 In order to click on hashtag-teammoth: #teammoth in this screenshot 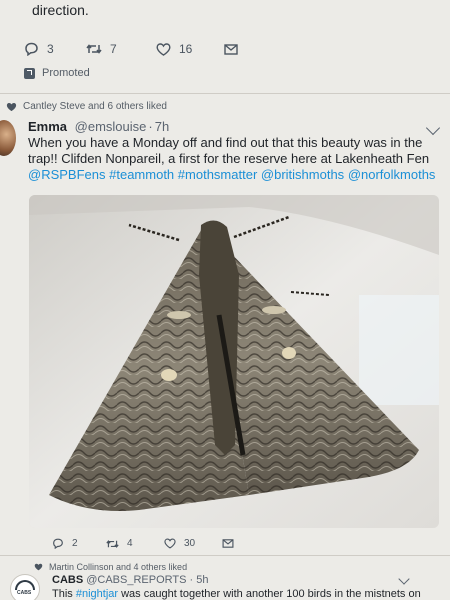, I will do `click(141, 174)`.